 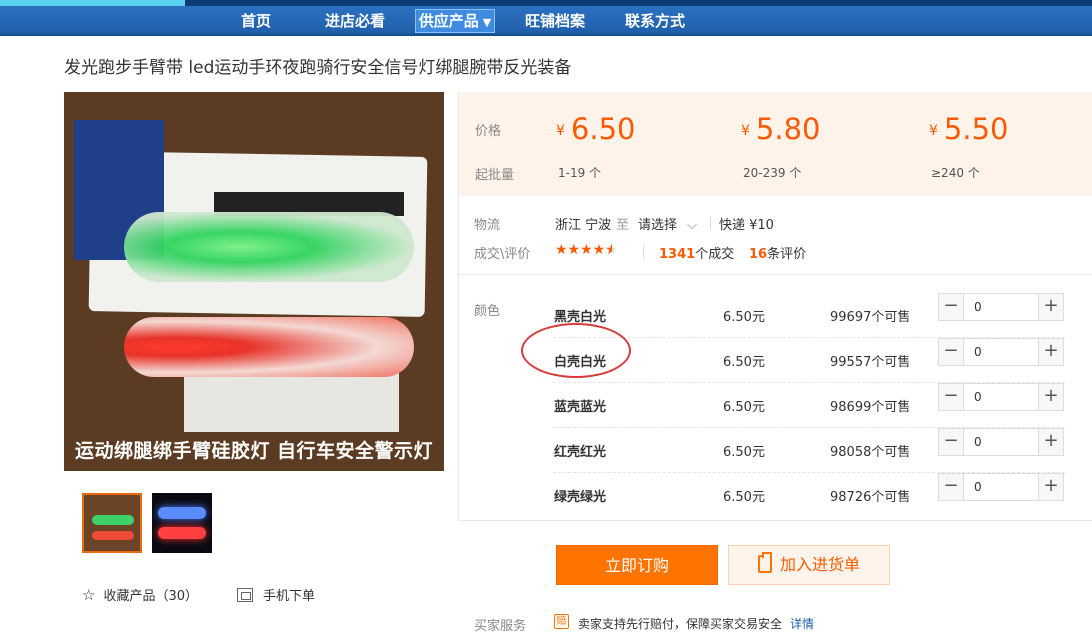 What do you see at coordinates (355, 21) in the screenshot?
I see `nav-item-must-see: 进店必看` at bounding box center [355, 21].